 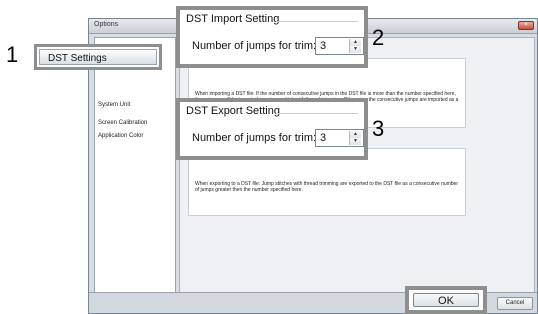 What do you see at coordinates (233, 19) in the screenshot?
I see `dst-import-title: DST Import Setting` at bounding box center [233, 19].